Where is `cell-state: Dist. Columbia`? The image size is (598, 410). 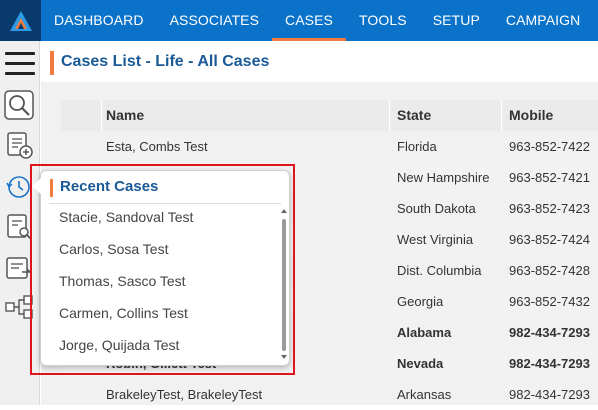
cell-state: Dist. Columbia is located at coordinates (439, 270).